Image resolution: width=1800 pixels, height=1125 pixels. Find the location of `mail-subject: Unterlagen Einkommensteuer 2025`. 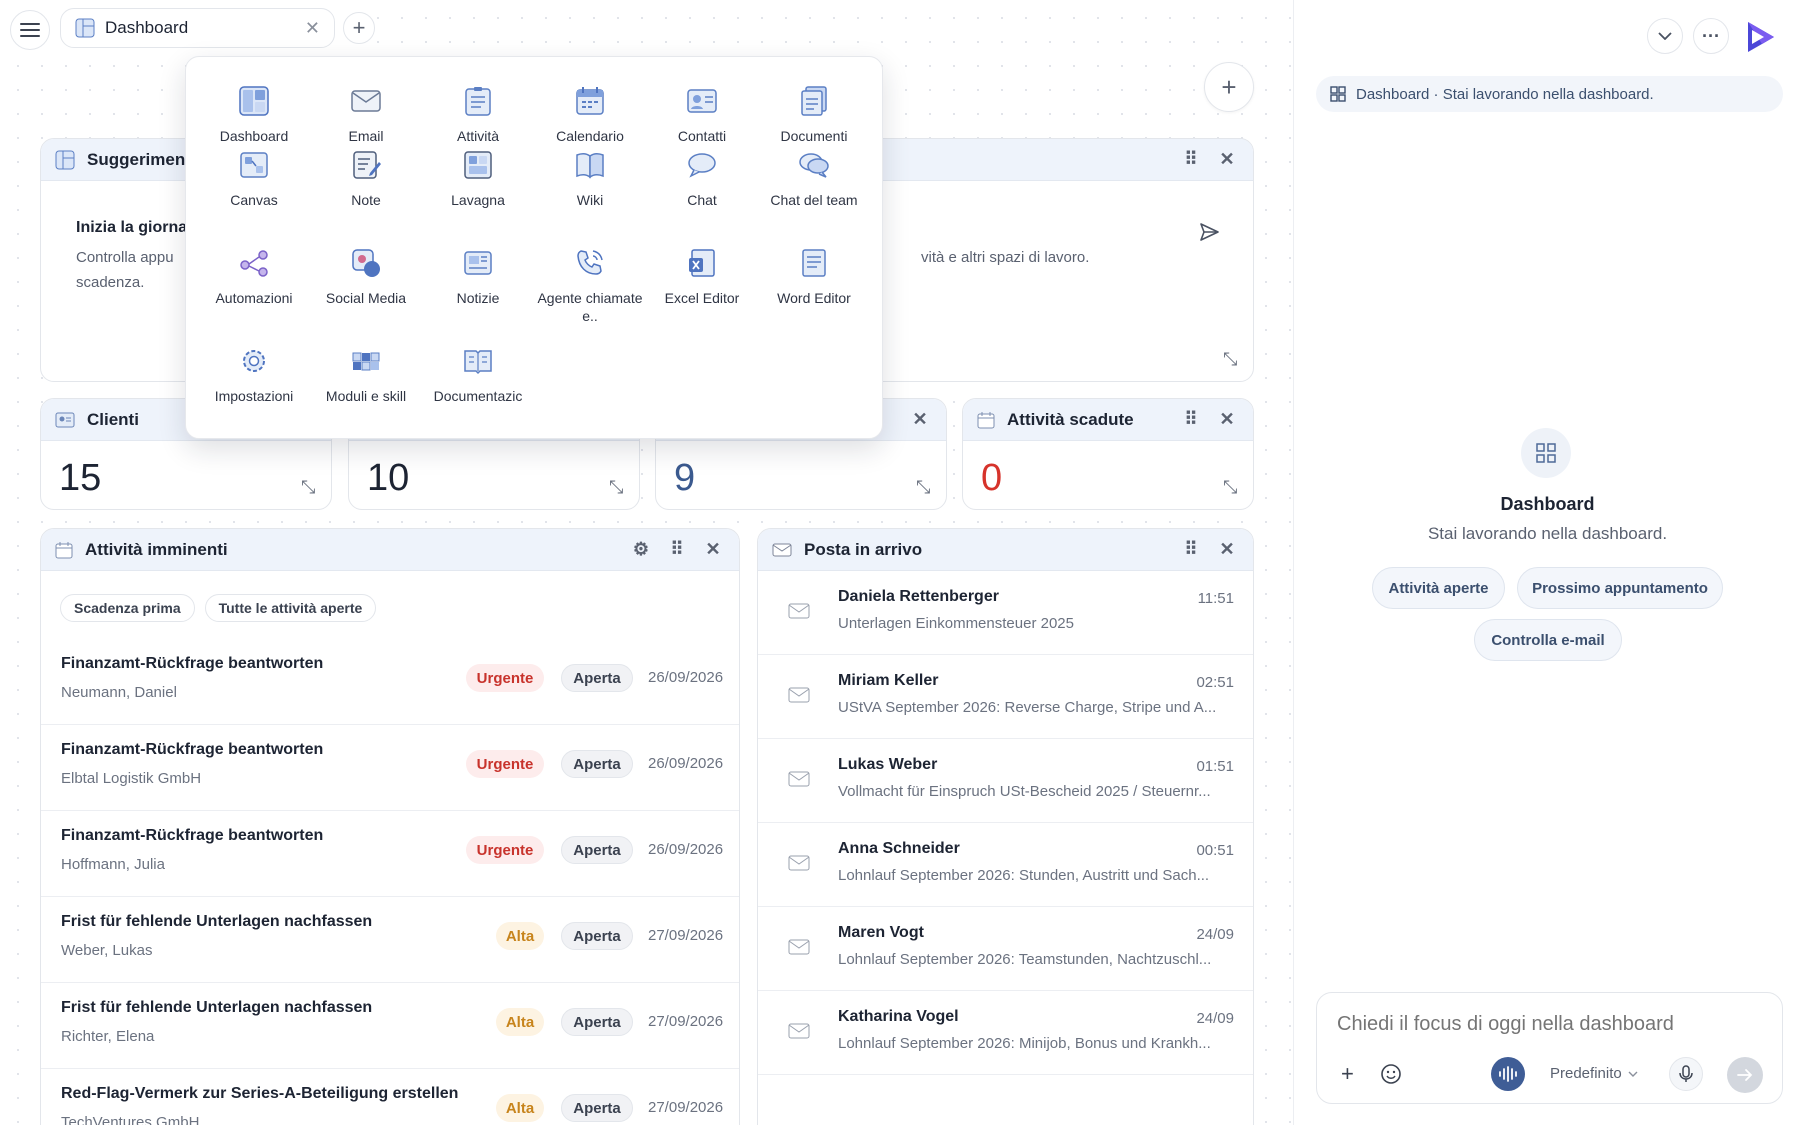

mail-subject: Unterlagen Einkommensteuer 2025 is located at coordinates (956, 623).